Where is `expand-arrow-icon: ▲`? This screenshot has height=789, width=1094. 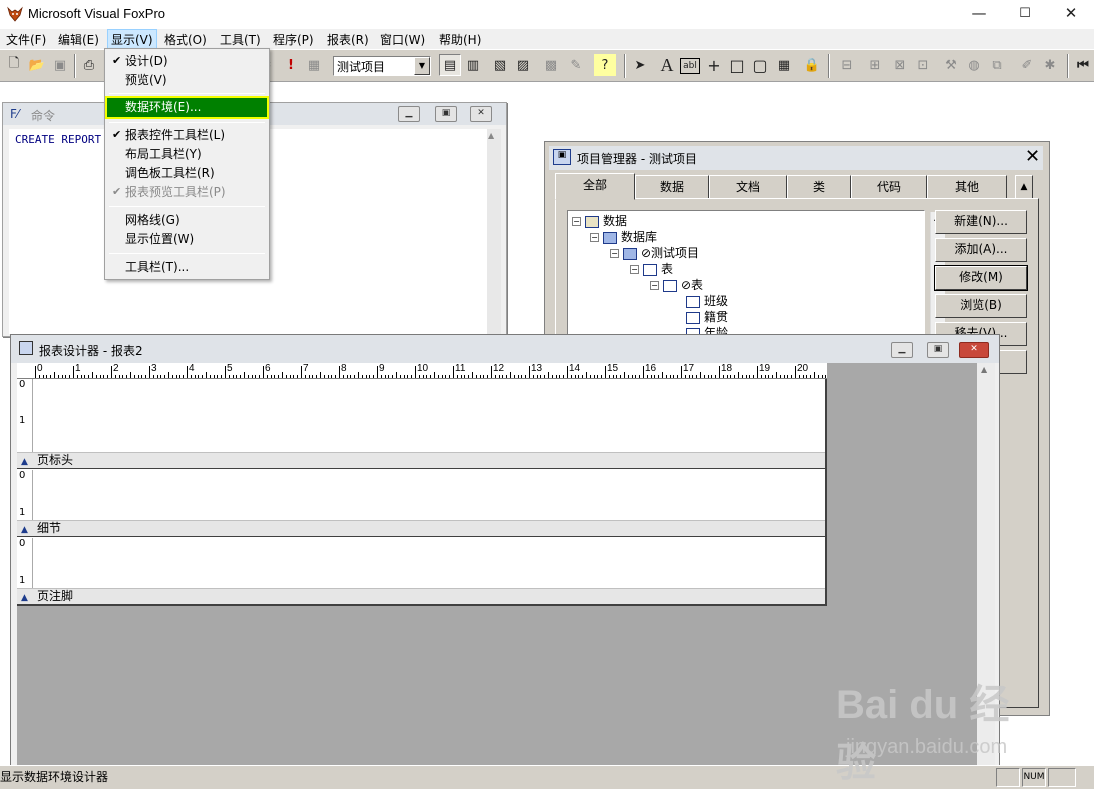 expand-arrow-icon: ▲ is located at coordinates (1024, 187).